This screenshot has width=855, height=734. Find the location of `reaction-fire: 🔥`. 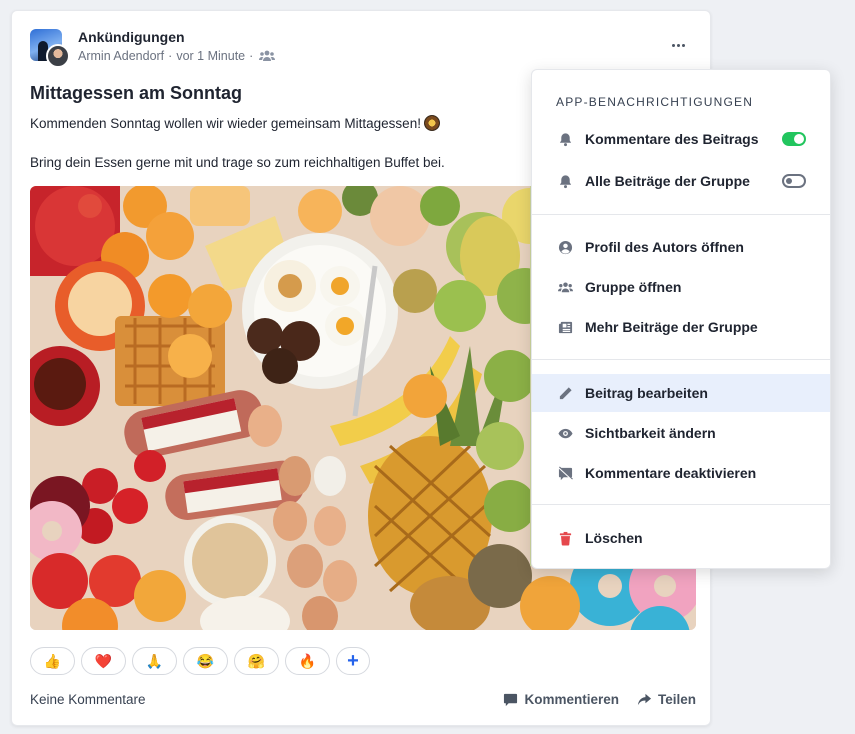

reaction-fire: 🔥 is located at coordinates (307, 661).